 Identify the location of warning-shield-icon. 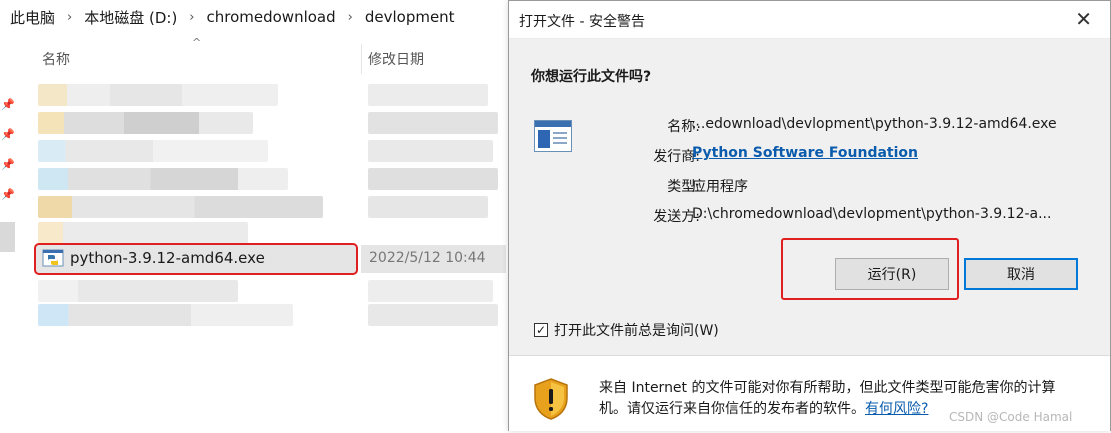
(551, 399).